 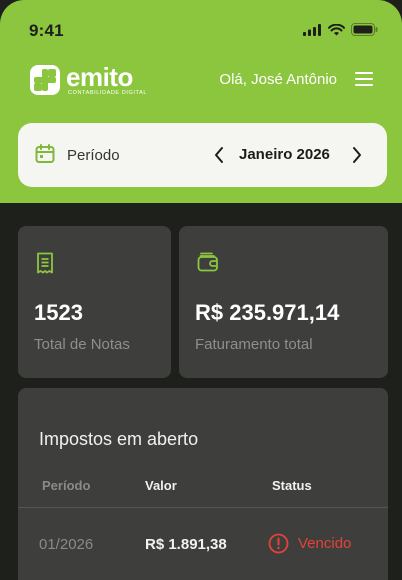 What do you see at coordinates (219, 155) in the screenshot?
I see `chevron-left-icon` at bounding box center [219, 155].